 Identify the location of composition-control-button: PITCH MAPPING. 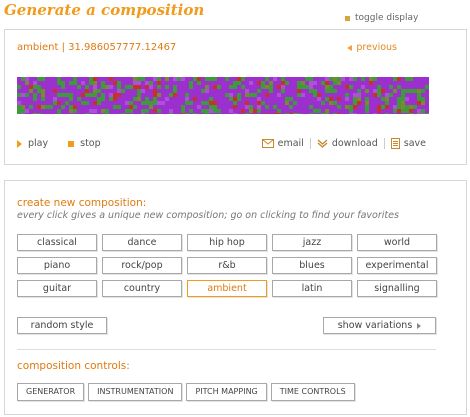
(226, 392).